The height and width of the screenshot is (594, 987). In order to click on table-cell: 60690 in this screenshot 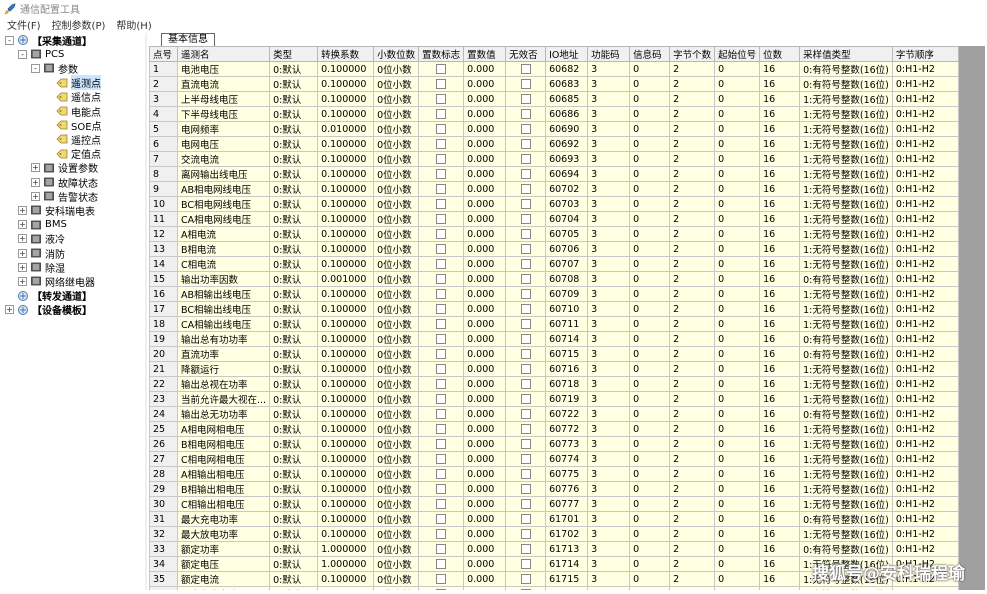, I will do `click(567, 129)`.